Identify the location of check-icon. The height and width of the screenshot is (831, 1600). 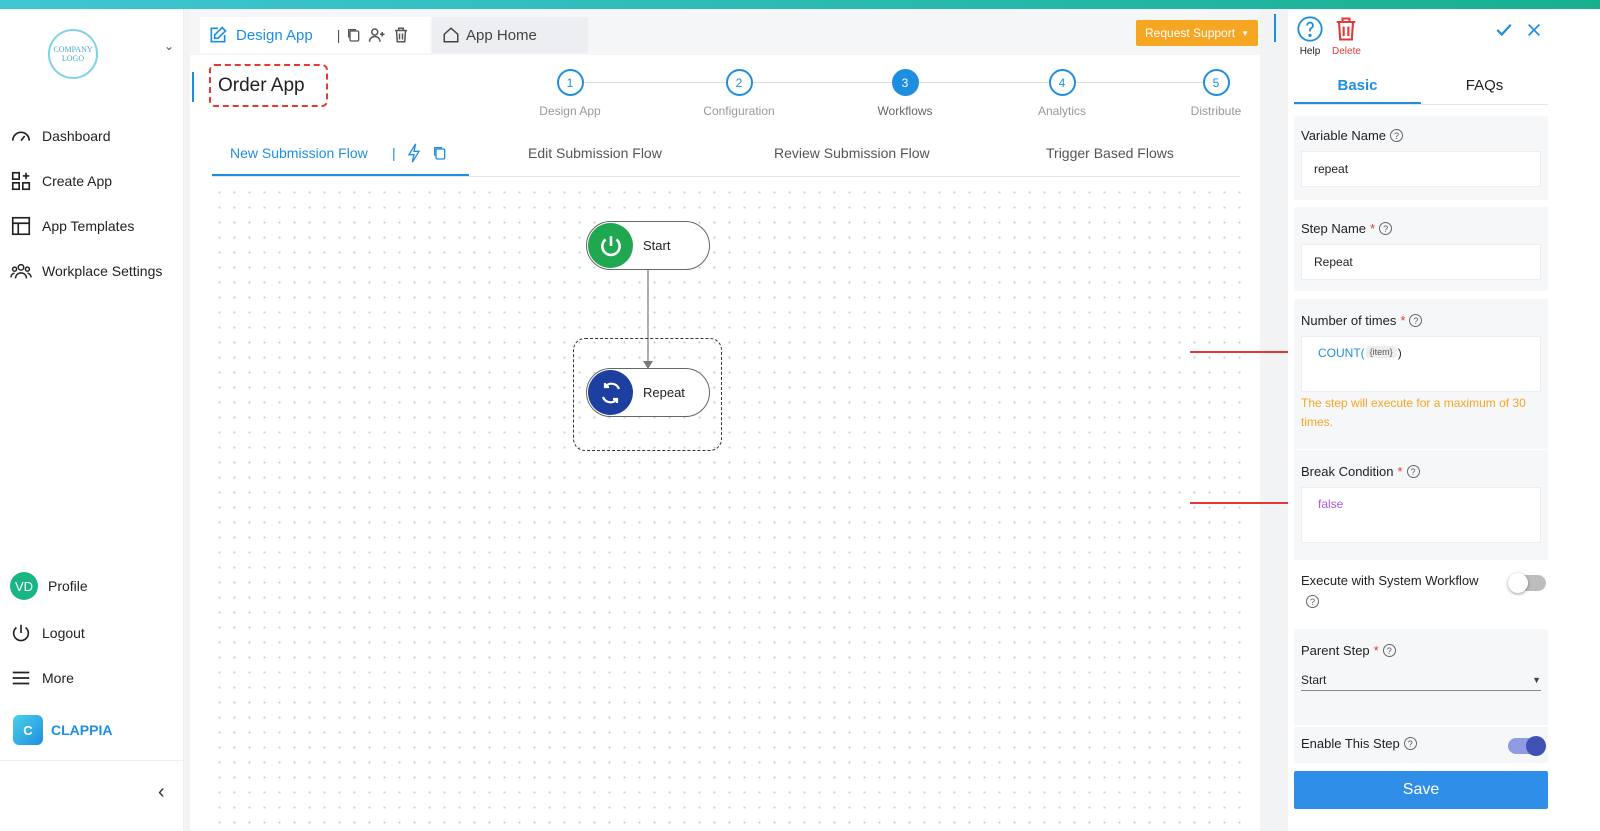
(1504, 30).